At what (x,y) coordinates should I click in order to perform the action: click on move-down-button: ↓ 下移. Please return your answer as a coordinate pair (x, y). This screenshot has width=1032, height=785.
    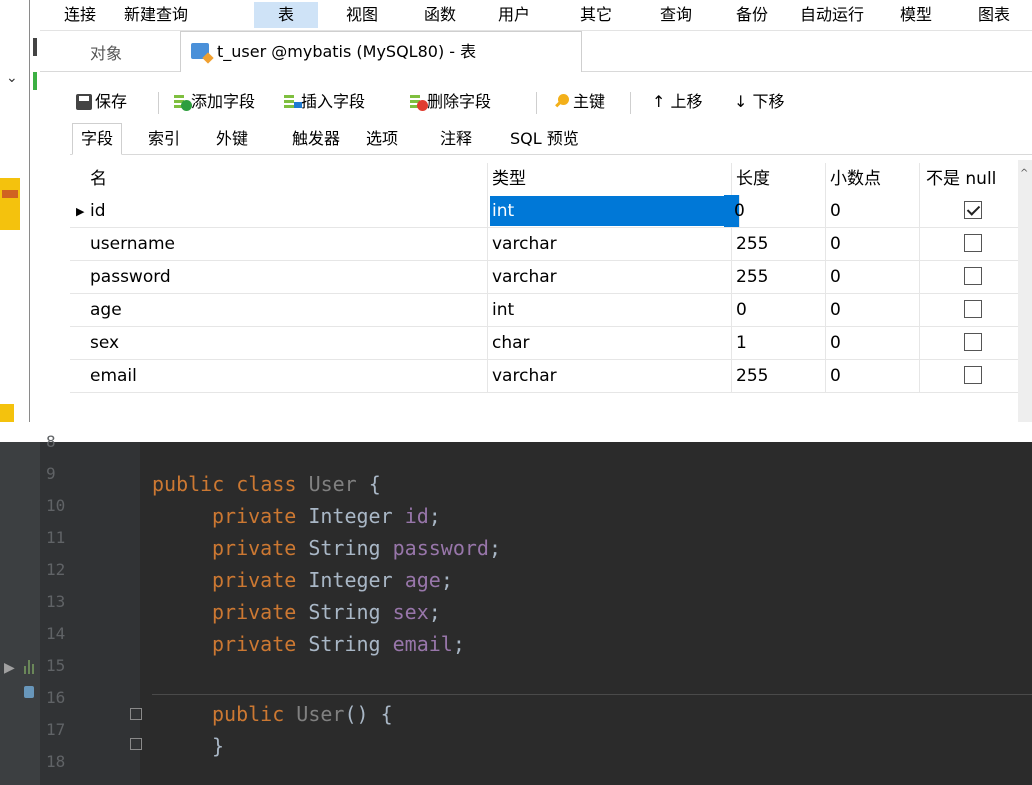
    Looking at the image, I should click on (759, 102).